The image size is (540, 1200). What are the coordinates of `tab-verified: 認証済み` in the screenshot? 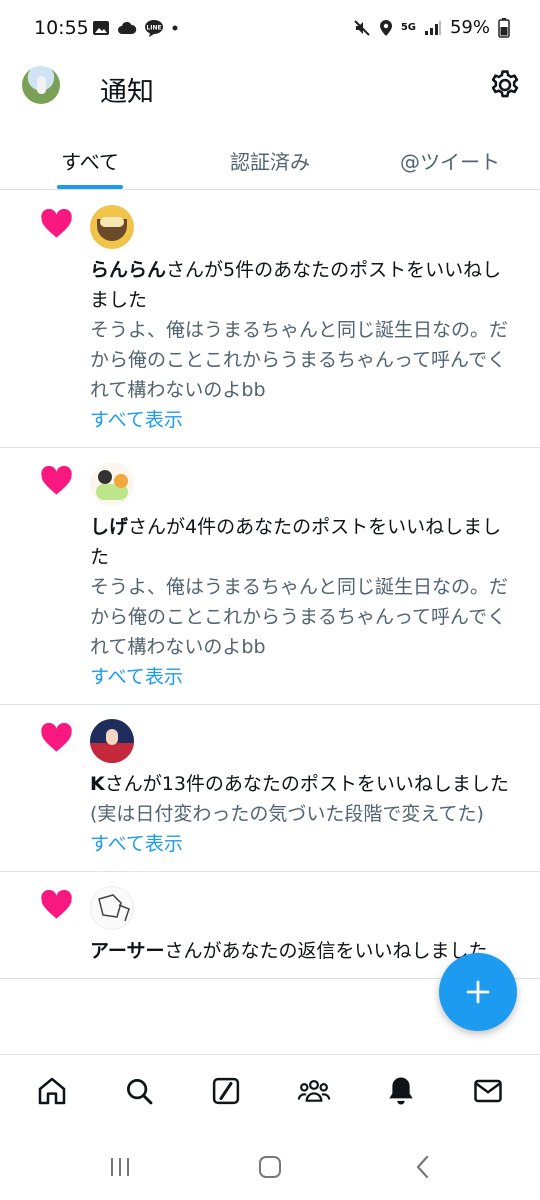 It's located at (270, 160).